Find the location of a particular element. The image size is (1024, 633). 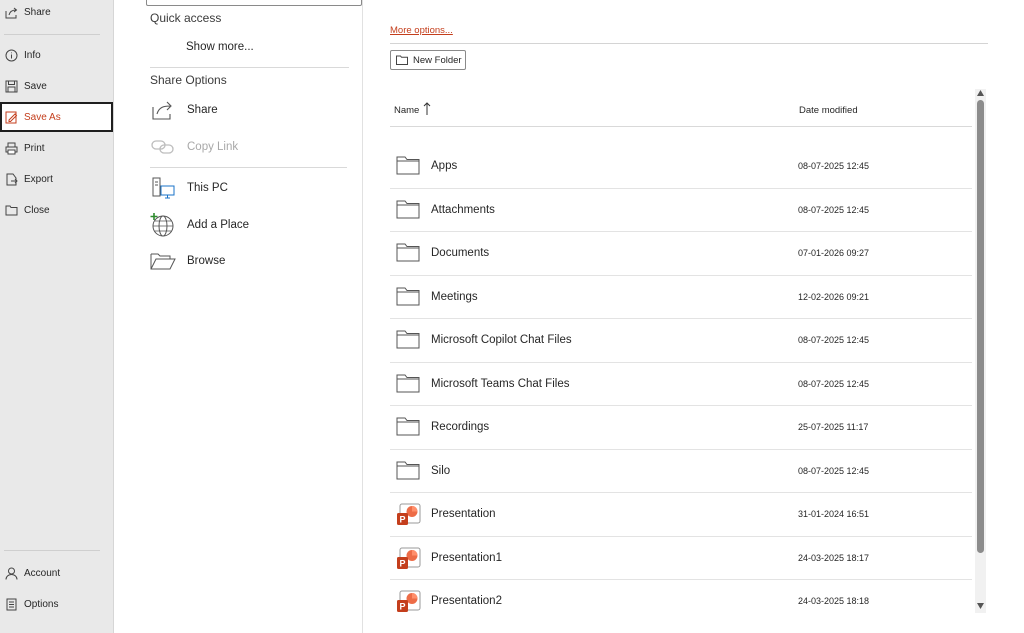

recent-location-box is located at coordinates (254, 3).